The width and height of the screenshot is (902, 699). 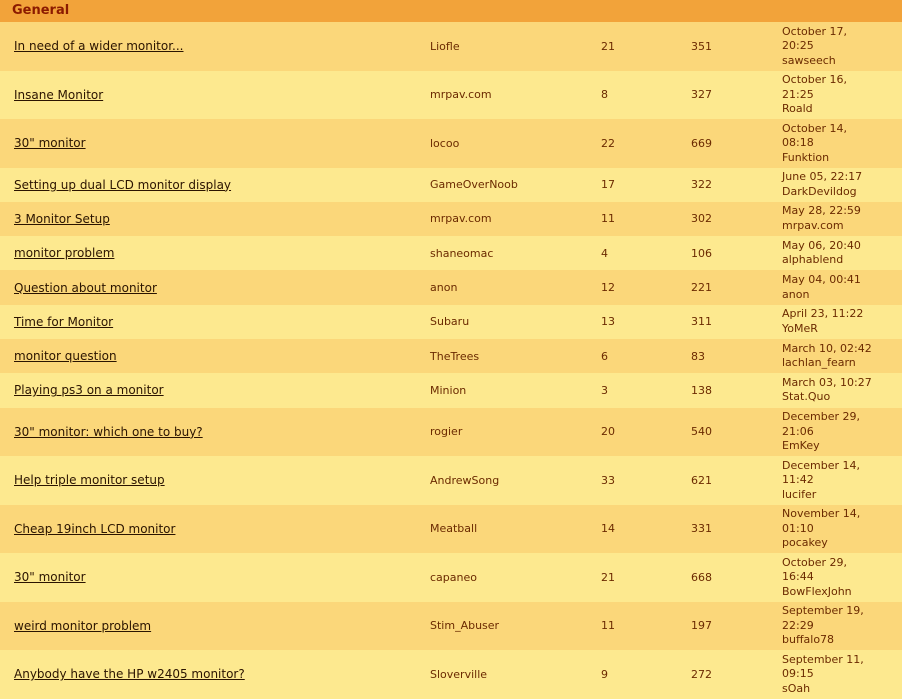 What do you see at coordinates (842, 397) in the screenshot?
I see `last-post-user: Stat.Quo` at bounding box center [842, 397].